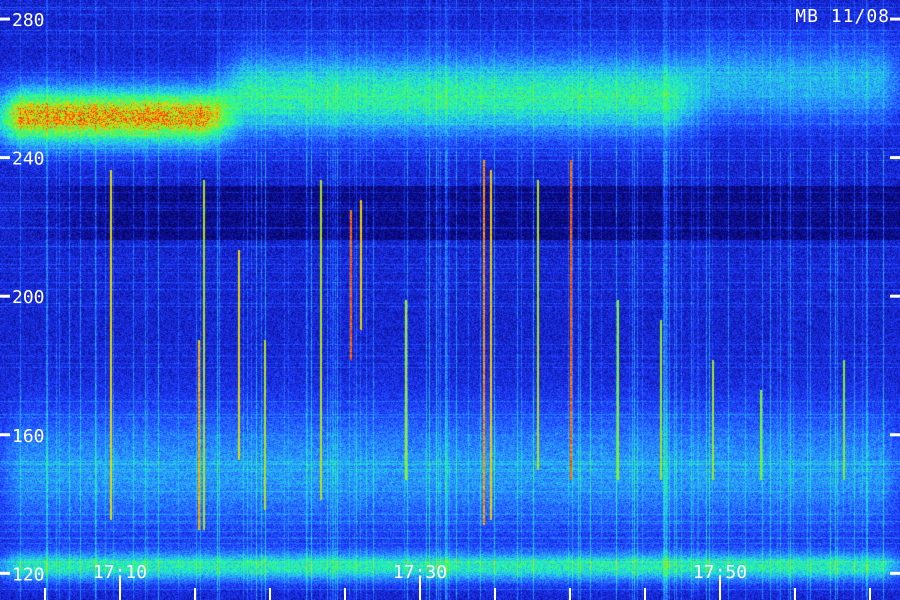 The width and height of the screenshot is (900, 600). What do you see at coordinates (28, 159) in the screenshot?
I see `y-tick-label-240: 240` at bounding box center [28, 159].